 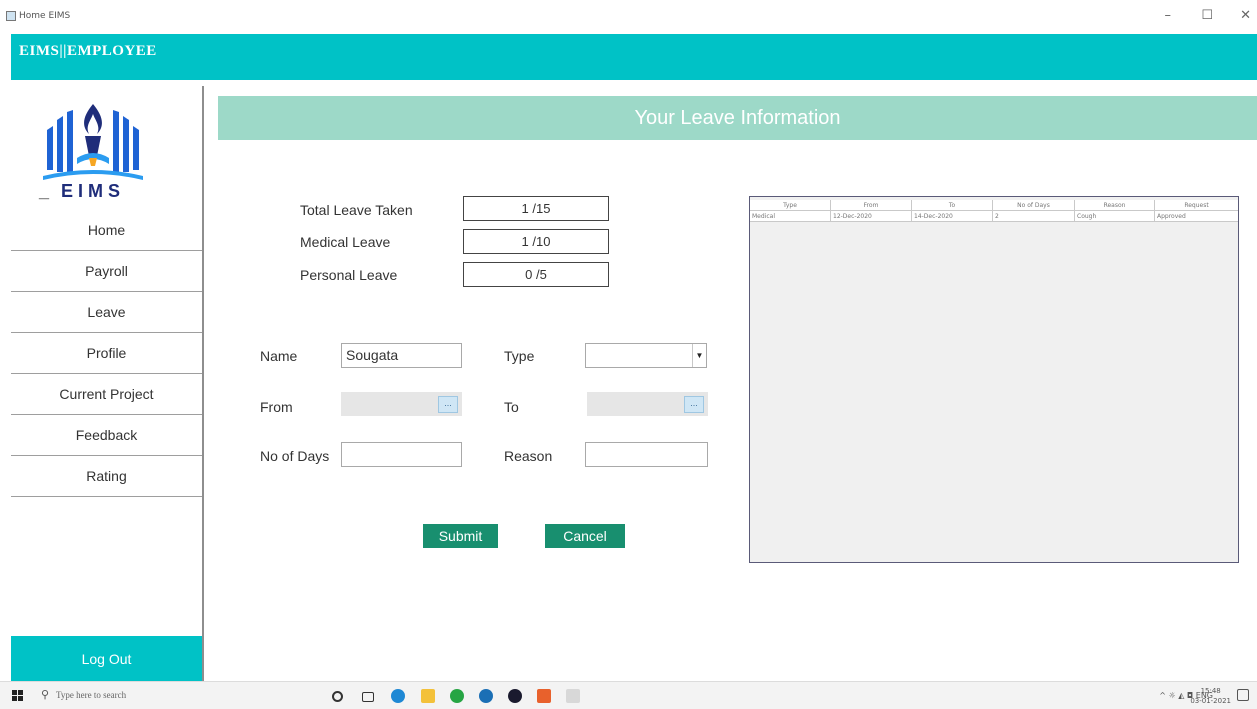 I want to click on submit-button: Submit, so click(x=460, y=536).